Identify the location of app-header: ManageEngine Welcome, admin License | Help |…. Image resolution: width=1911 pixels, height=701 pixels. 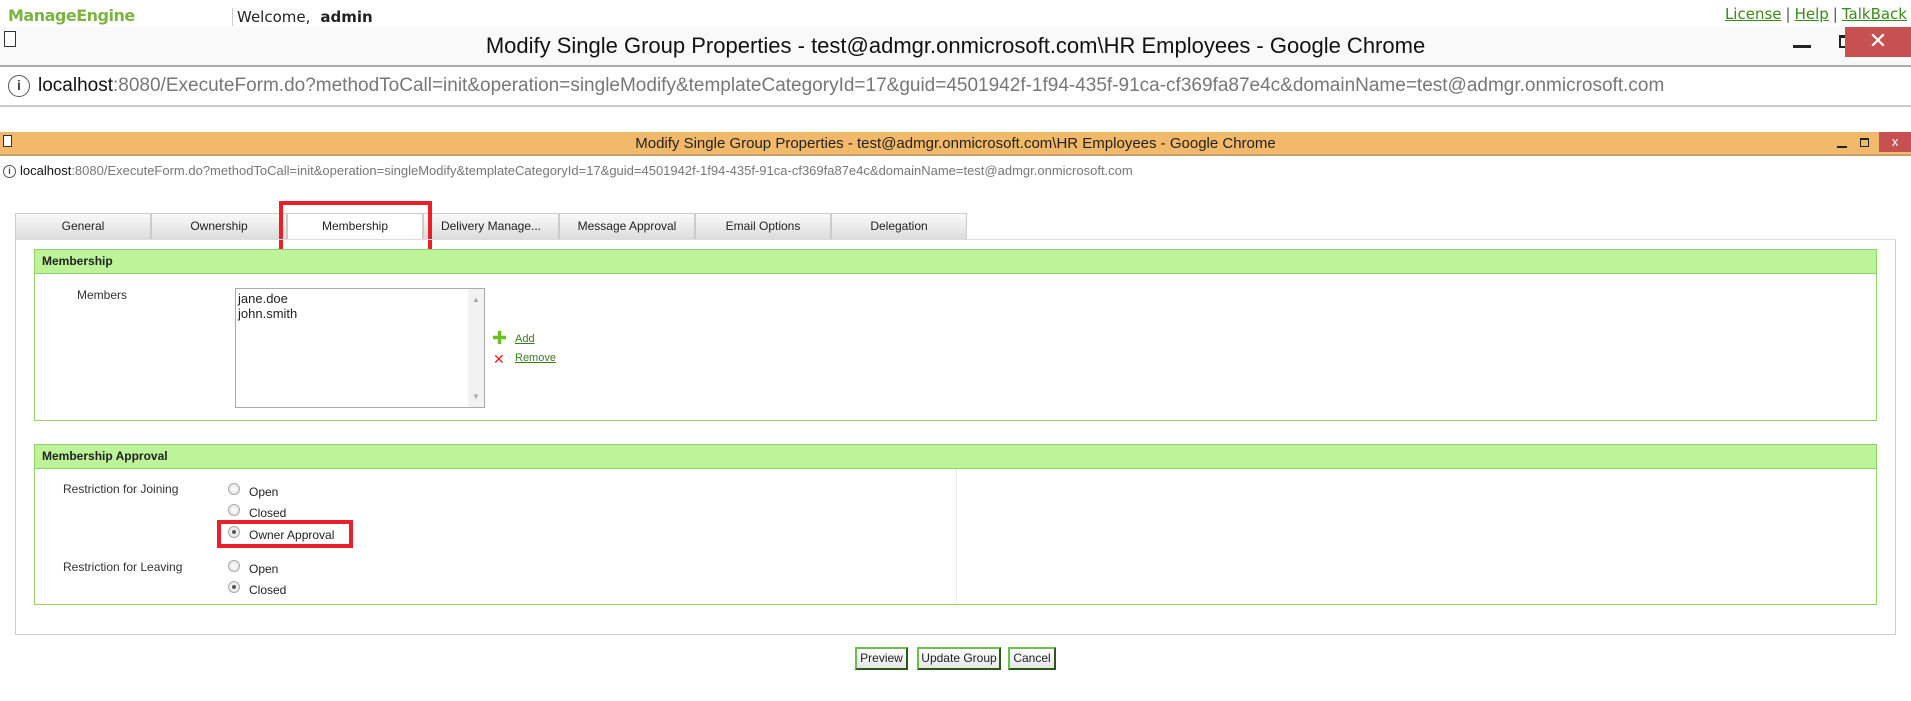
(955, 13).